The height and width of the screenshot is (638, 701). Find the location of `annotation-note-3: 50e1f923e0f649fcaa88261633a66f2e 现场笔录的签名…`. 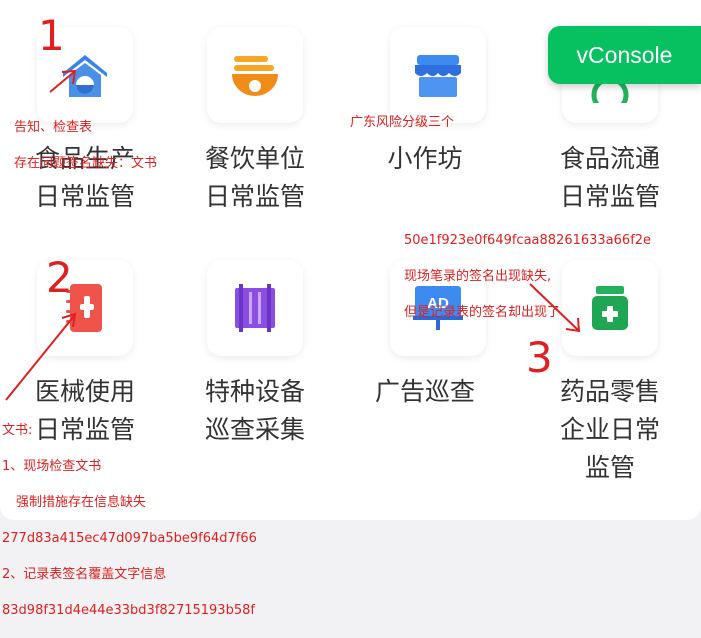

annotation-note-3: 50e1f923e0f649fcaa88261633a66f2e 现场笔录的签名… is located at coordinates (527, 277).